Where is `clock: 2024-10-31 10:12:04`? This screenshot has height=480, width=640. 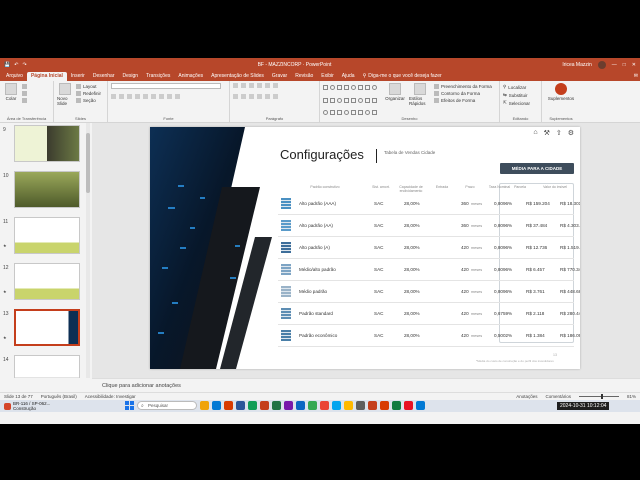
clock: 2024-10-31 10:12:04 is located at coordinates (583, 406).